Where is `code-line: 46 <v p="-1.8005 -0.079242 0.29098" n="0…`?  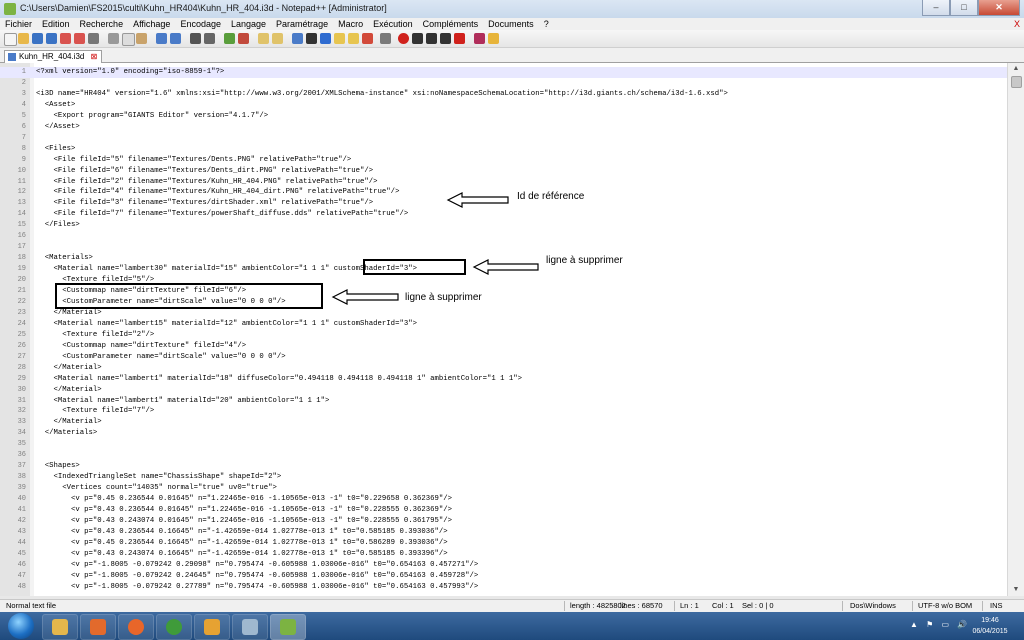
code-line: 46 <v p="-1.8005 -0.079242 0.29098" n="0… is located at coordinates (503, 565).